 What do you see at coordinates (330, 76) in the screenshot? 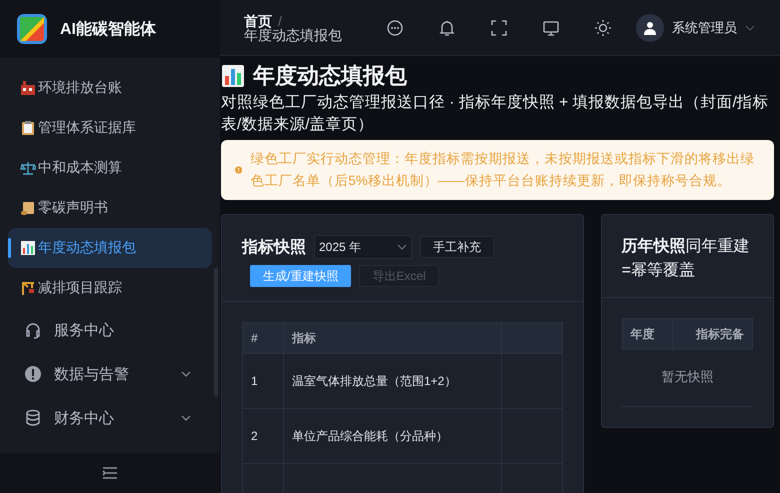
I see `page-title: 年度动态填报包` at bounding box center [330, 76].